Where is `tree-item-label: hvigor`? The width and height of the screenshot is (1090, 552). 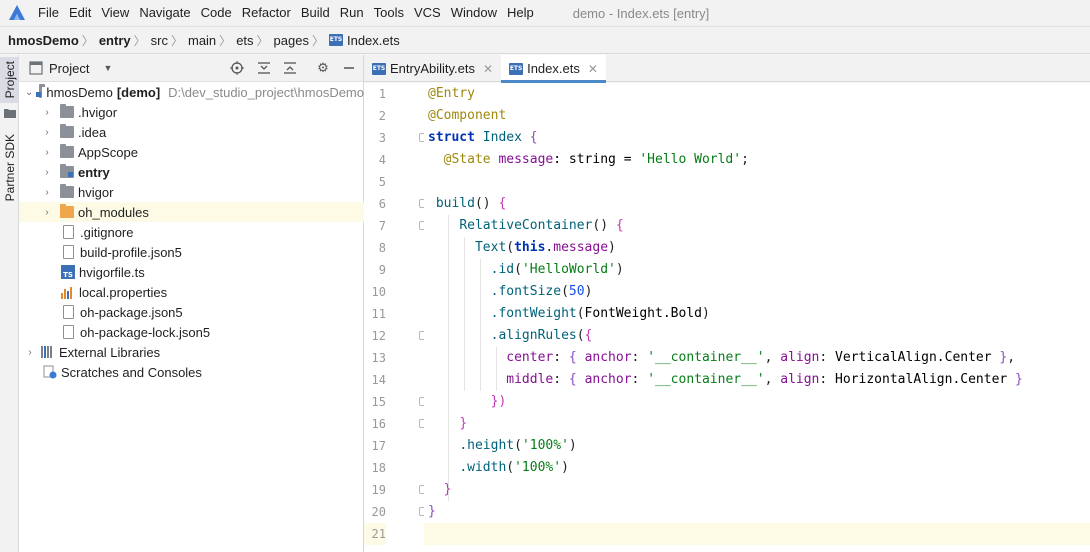 tree-item-label: hvigor is located at coordinates (96, 192).